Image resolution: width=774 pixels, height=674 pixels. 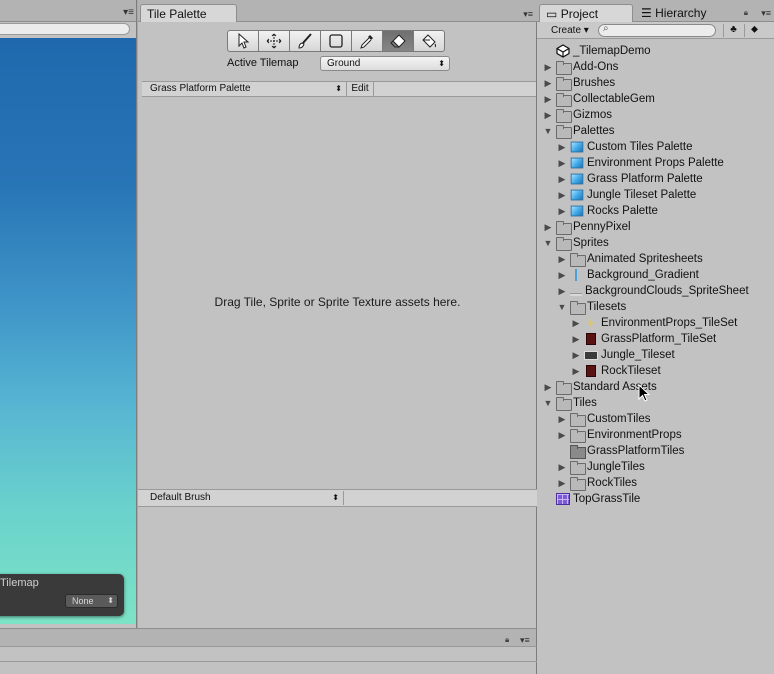 I want to click on move-tool-button, so click(x=274, y=41).